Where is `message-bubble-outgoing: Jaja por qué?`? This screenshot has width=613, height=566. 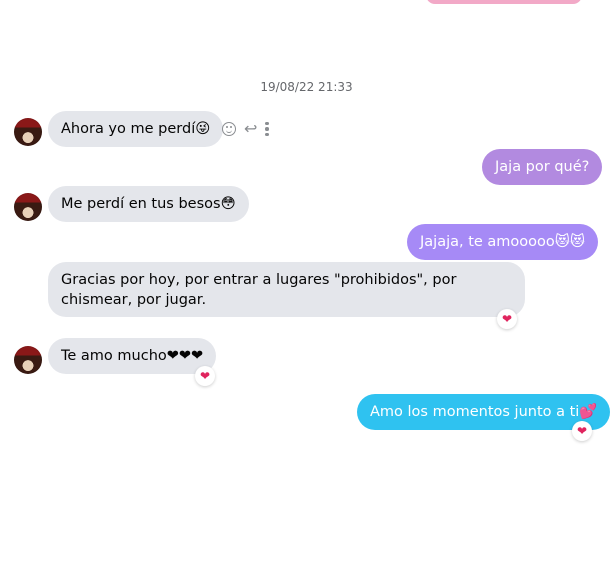
message-bubble-outgoing: Jaja por qué? is located at coordinates (542, 167).